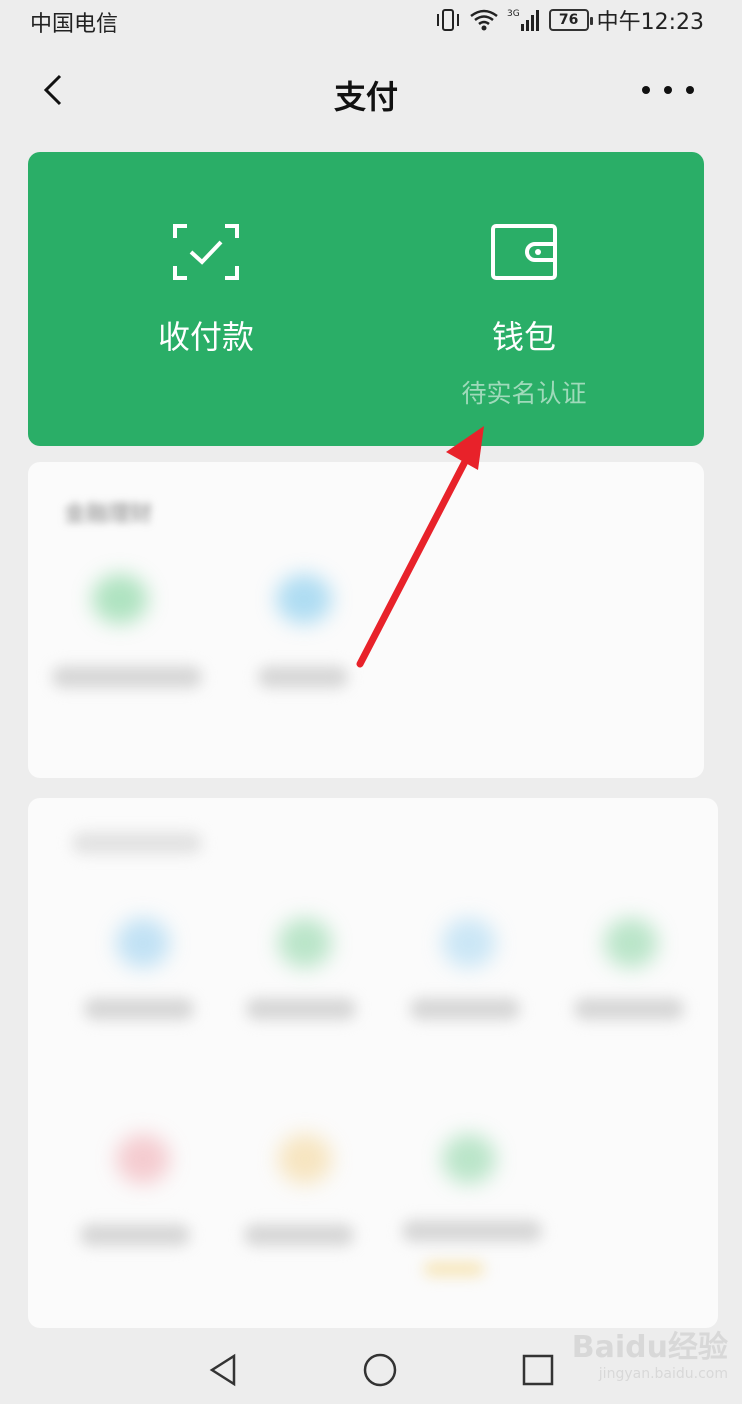 This screenshot has width=742, height=1404. I want to click on clock-label: 中午12:23, so click(650, 22).